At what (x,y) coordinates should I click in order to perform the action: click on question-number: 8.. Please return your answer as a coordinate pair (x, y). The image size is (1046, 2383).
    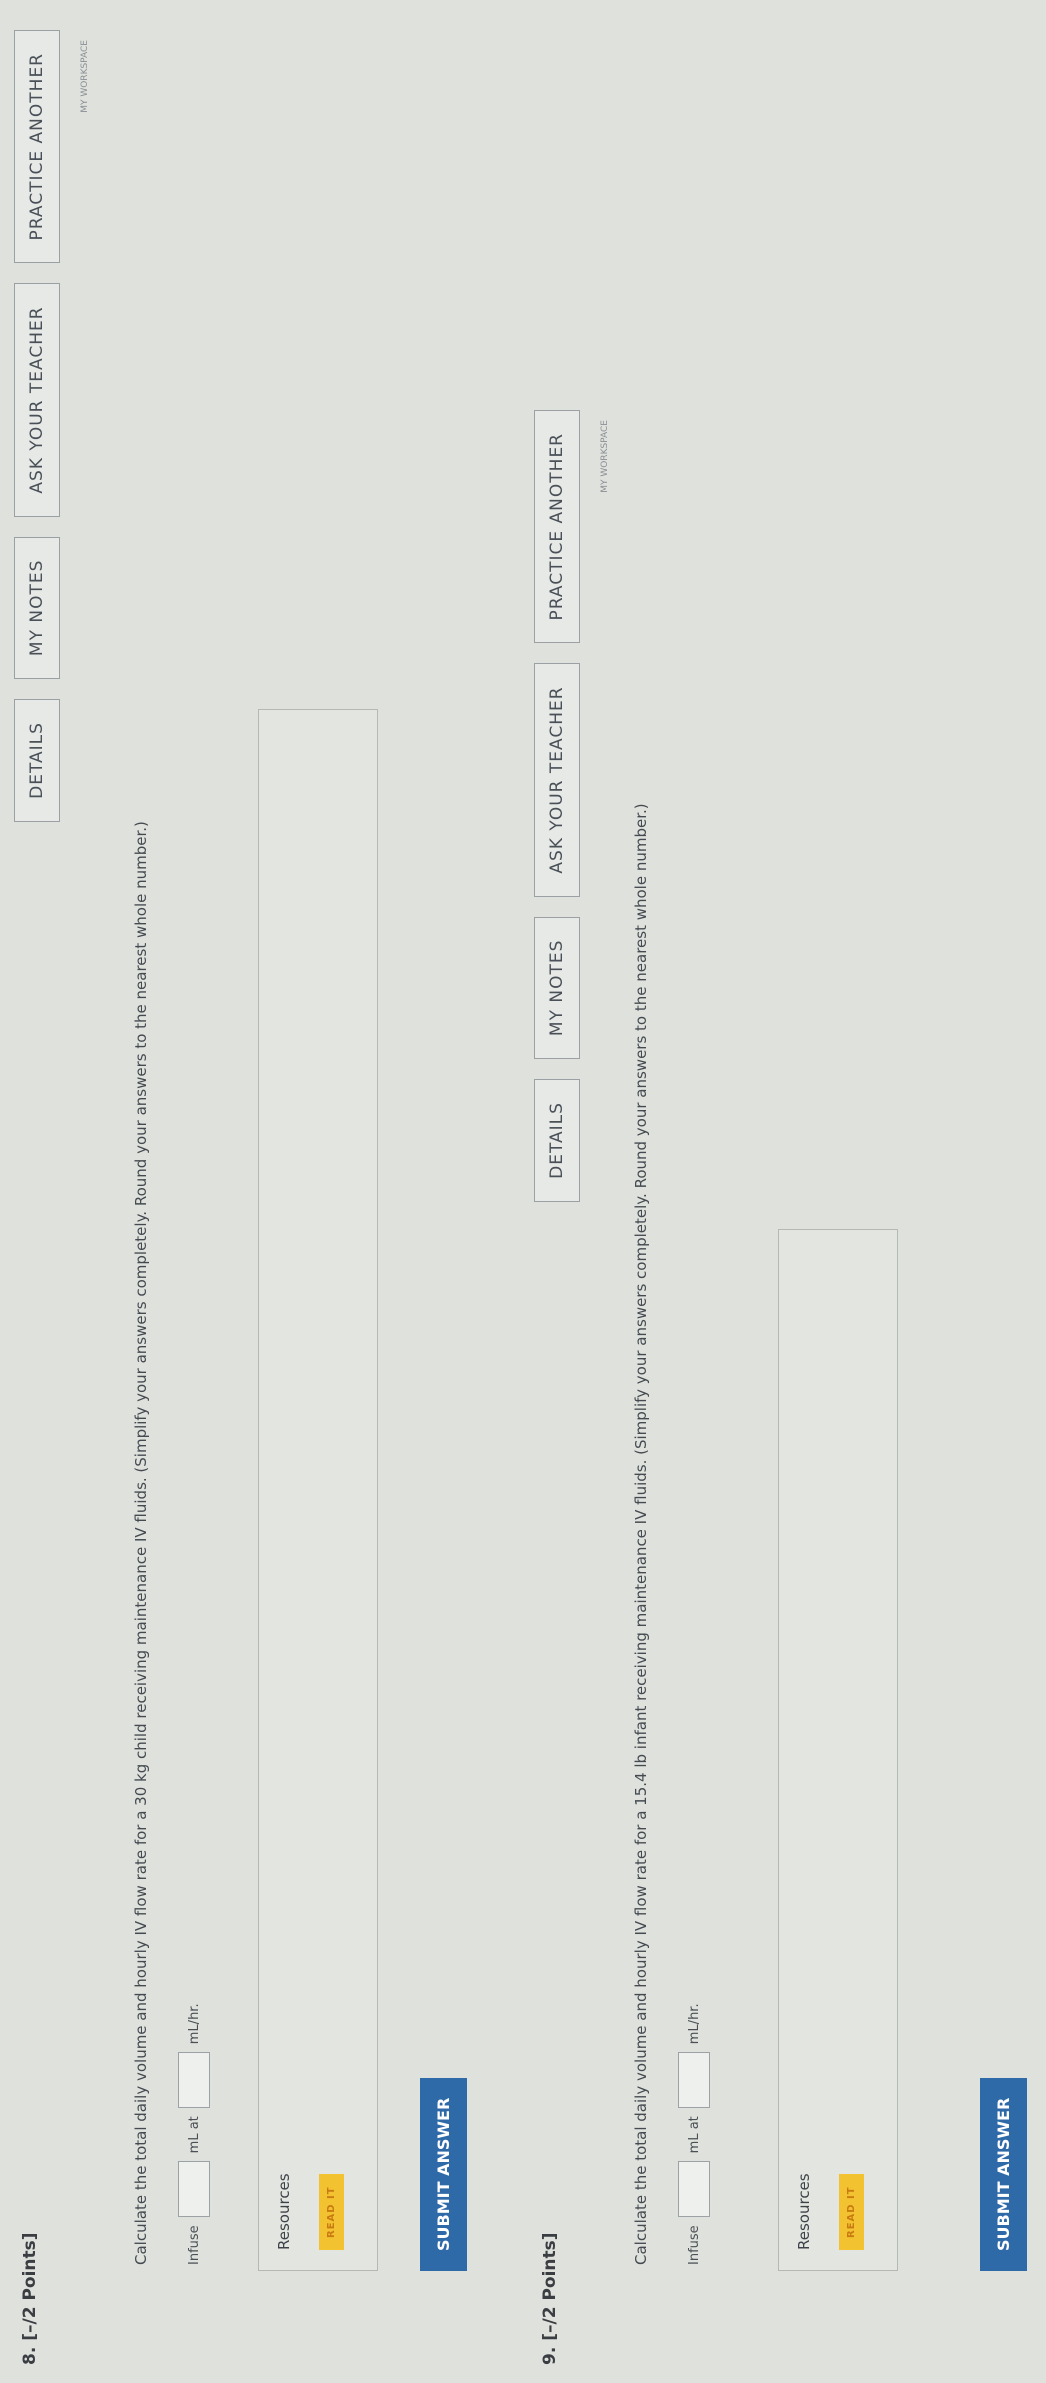
    Looking at the image, I should click on (30, 2355).